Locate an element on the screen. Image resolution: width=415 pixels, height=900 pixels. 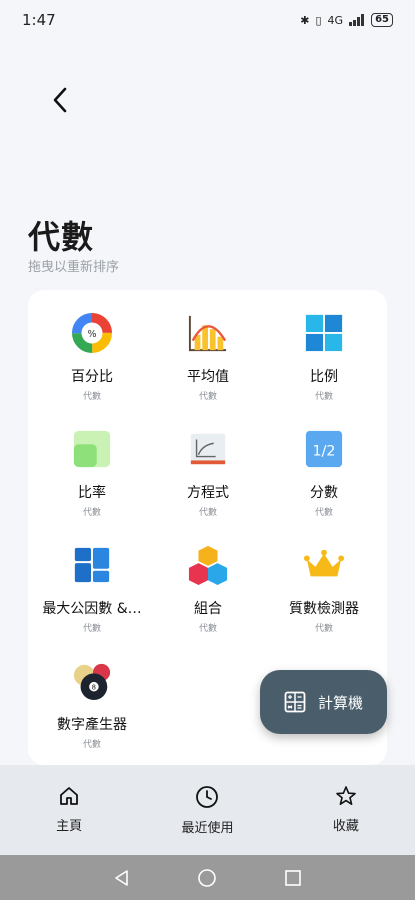
tile-number-generator: 8 數字產生器 代數 is located at coordinates (92, 694).